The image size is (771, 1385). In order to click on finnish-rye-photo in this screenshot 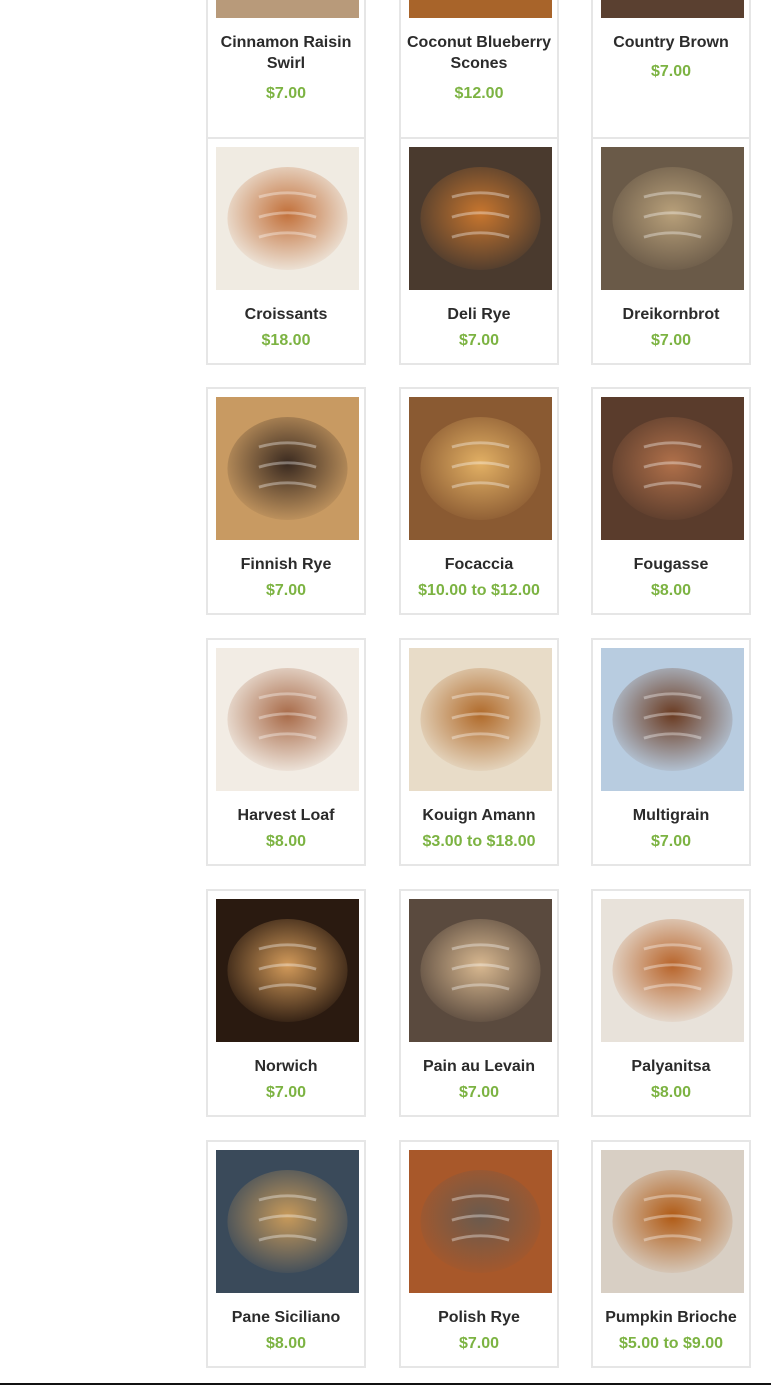, I will do `click(287, 468)`.